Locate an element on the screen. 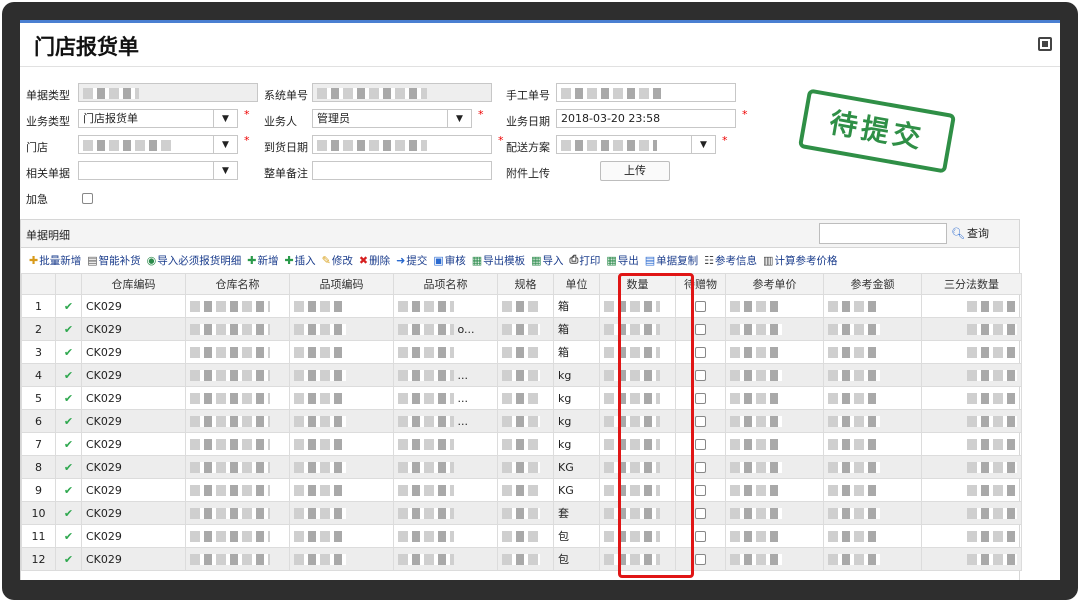 The width and height of the screenshot is (1080, 602). table-row: 2 ✔ CK029 o... 箱 is located at coordinates (521, 329).